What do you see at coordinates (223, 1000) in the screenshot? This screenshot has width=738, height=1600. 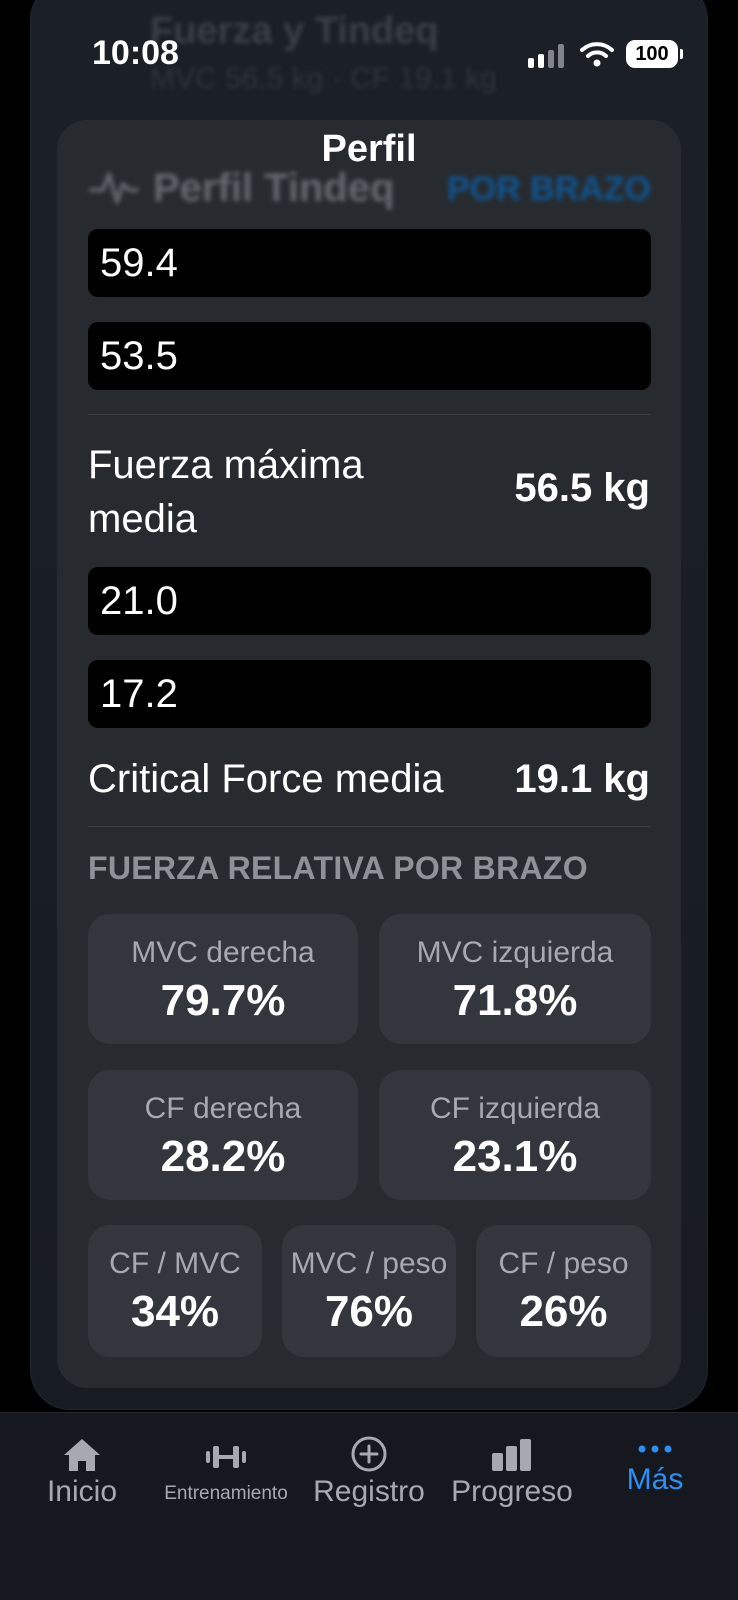 I see `tile-value: 79.7%` at bounding box center [223, 1000].